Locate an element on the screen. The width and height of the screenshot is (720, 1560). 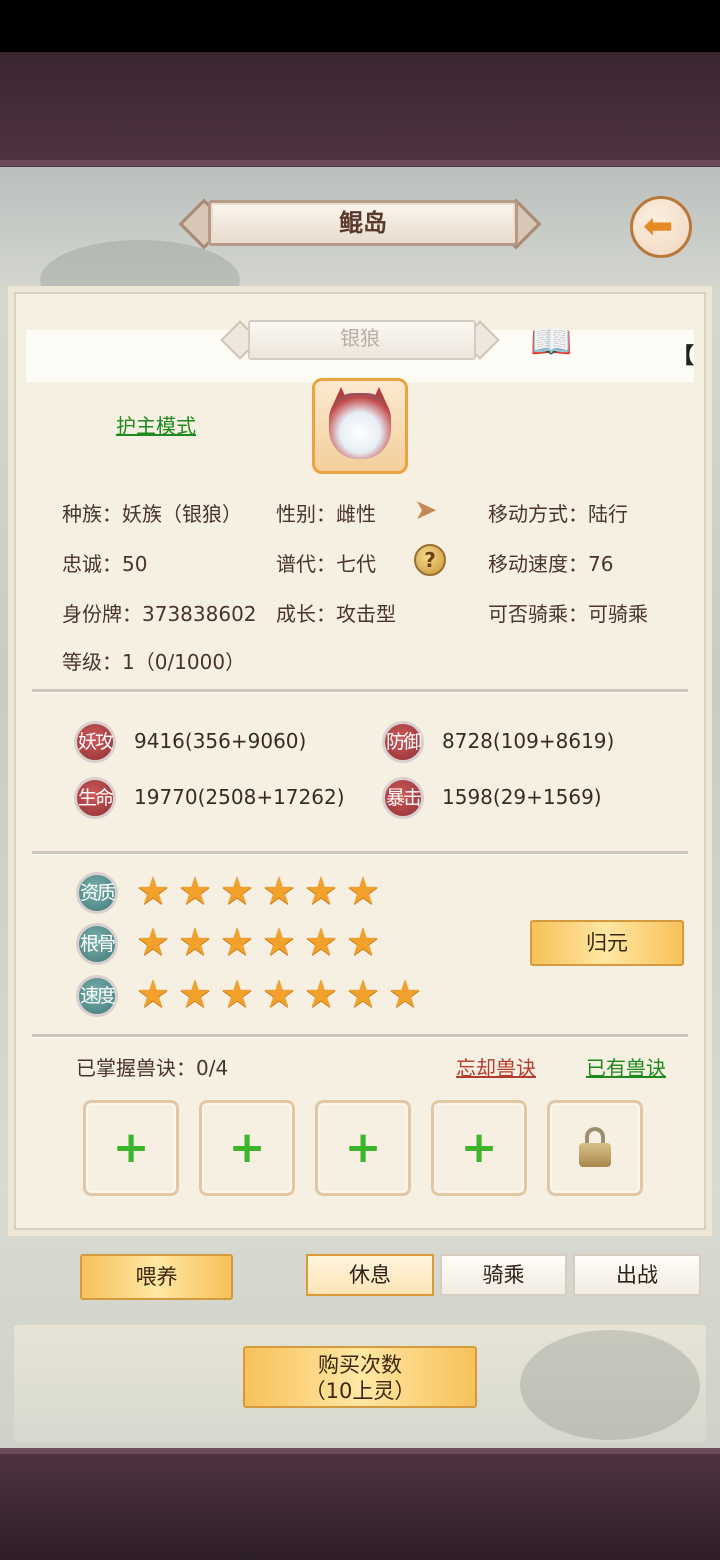
pet-name: 银狼 is located at coordinates (360, 338).